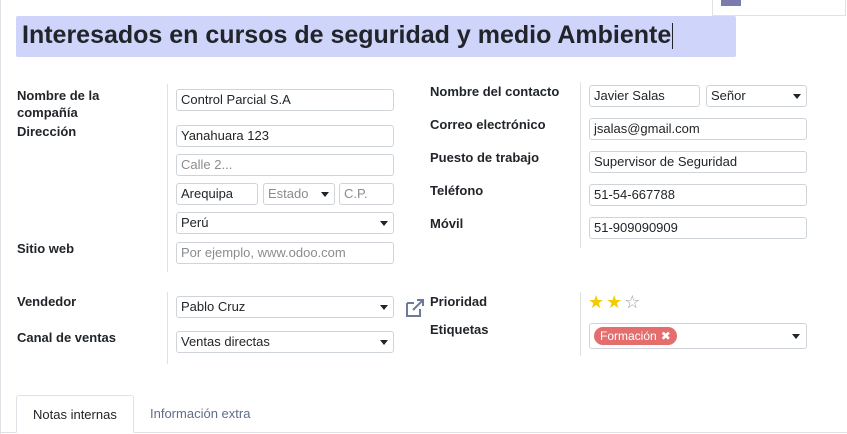 The width and height of the screenshot is (847, 434). Describe the element at coordinates (285, 342) in the screenshot. I see `sales-channel-select: Ventas directas` at that location.